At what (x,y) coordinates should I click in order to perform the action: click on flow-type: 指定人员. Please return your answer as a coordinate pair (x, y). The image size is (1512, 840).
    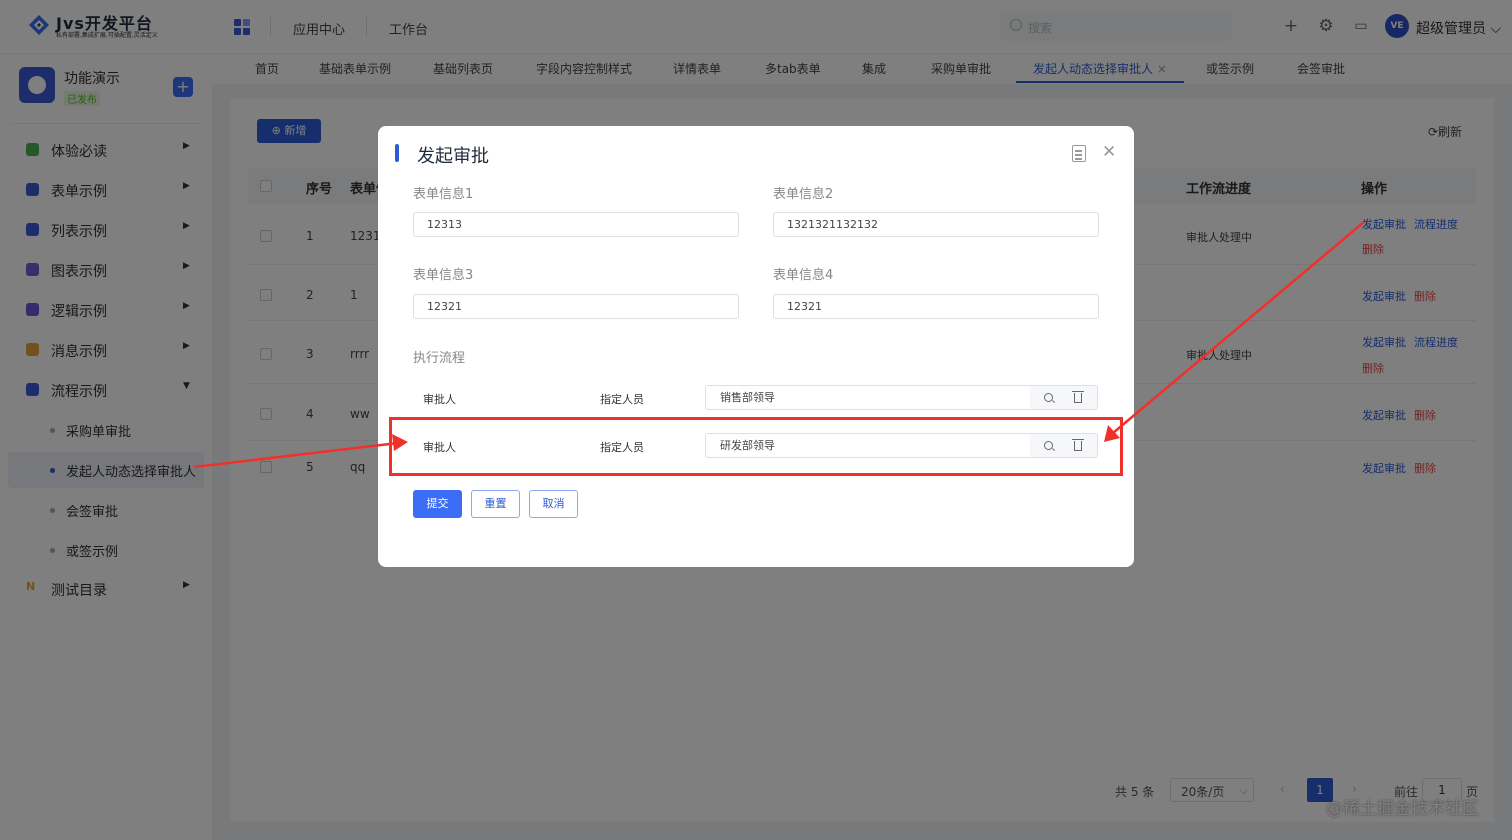
    Looking at the image, I should click on (622, 399).